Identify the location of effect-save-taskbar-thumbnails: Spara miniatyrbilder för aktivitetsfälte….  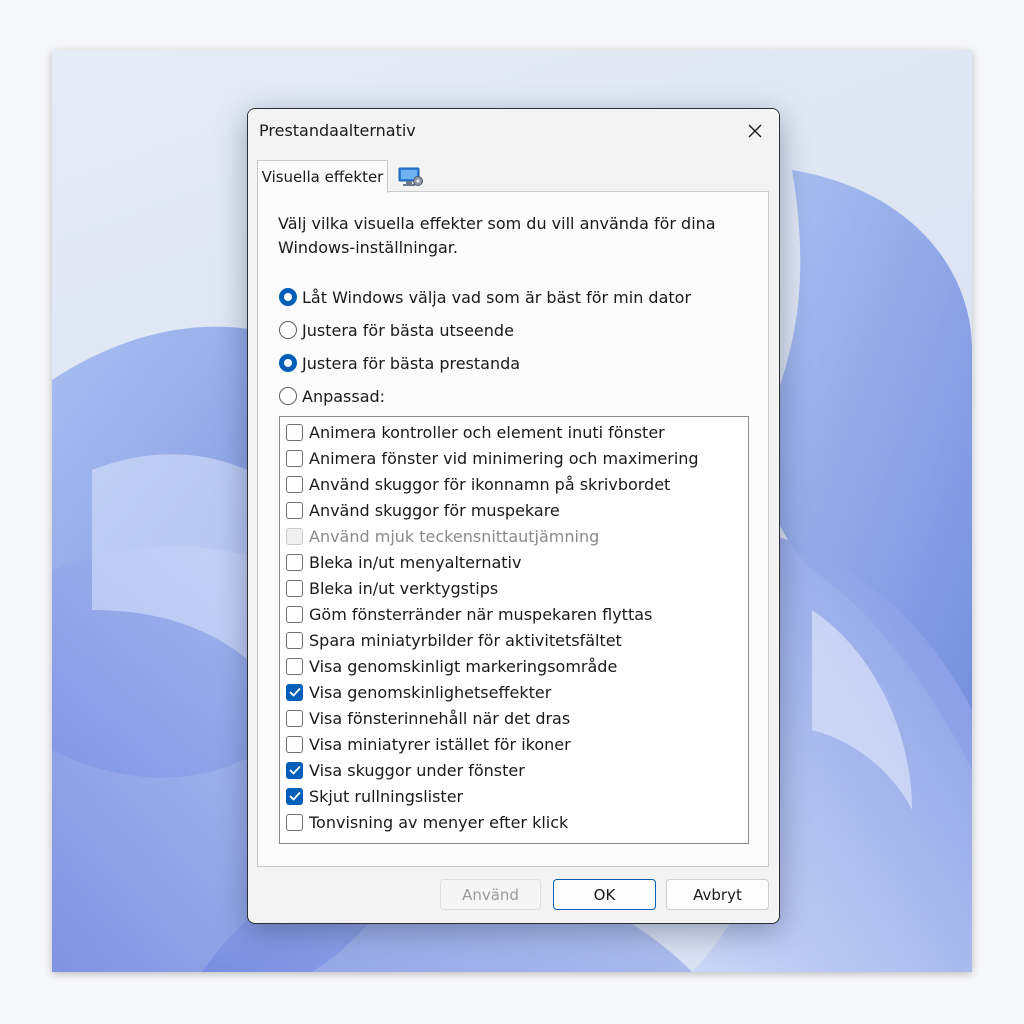
(454, 640).